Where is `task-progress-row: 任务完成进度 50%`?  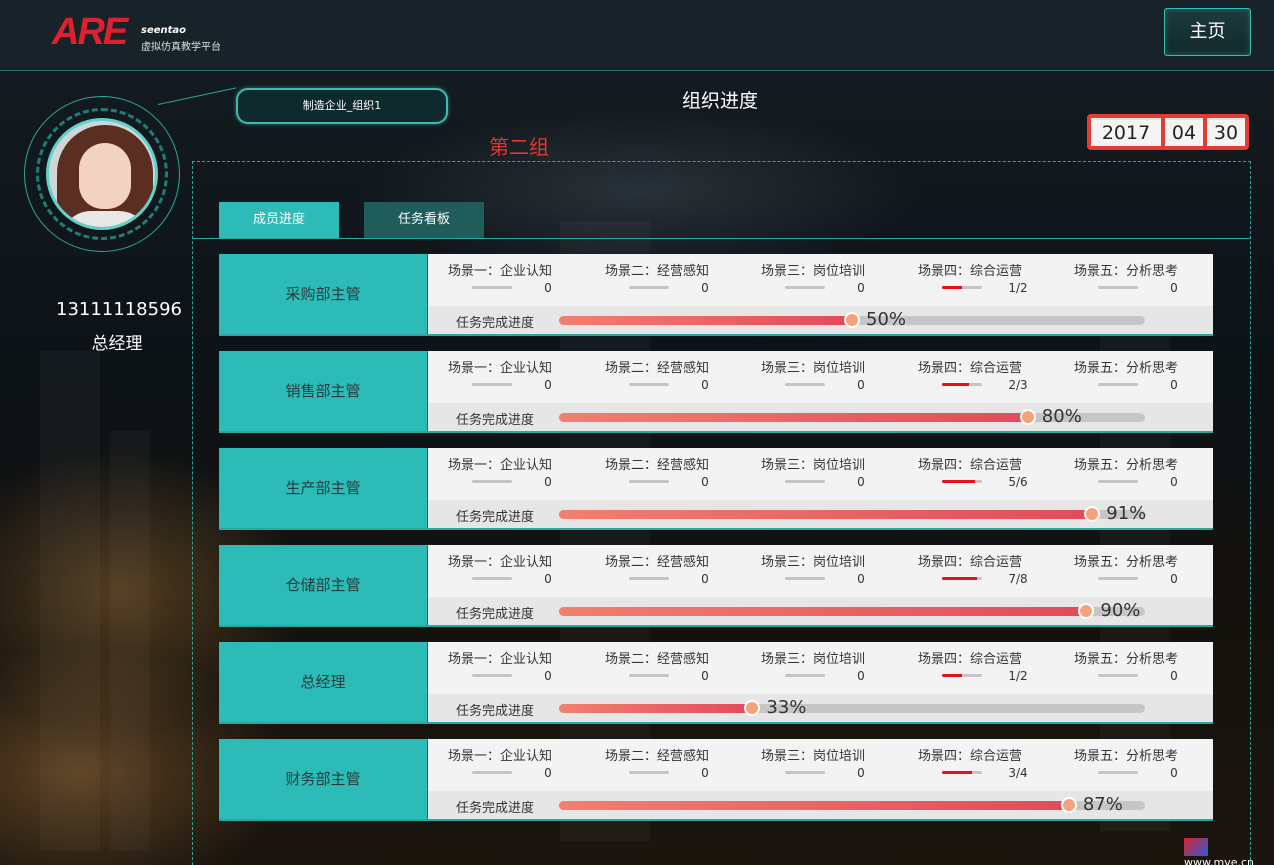
task-progress-row: 任务完成进度 50% is located at coordinates (820, 320).